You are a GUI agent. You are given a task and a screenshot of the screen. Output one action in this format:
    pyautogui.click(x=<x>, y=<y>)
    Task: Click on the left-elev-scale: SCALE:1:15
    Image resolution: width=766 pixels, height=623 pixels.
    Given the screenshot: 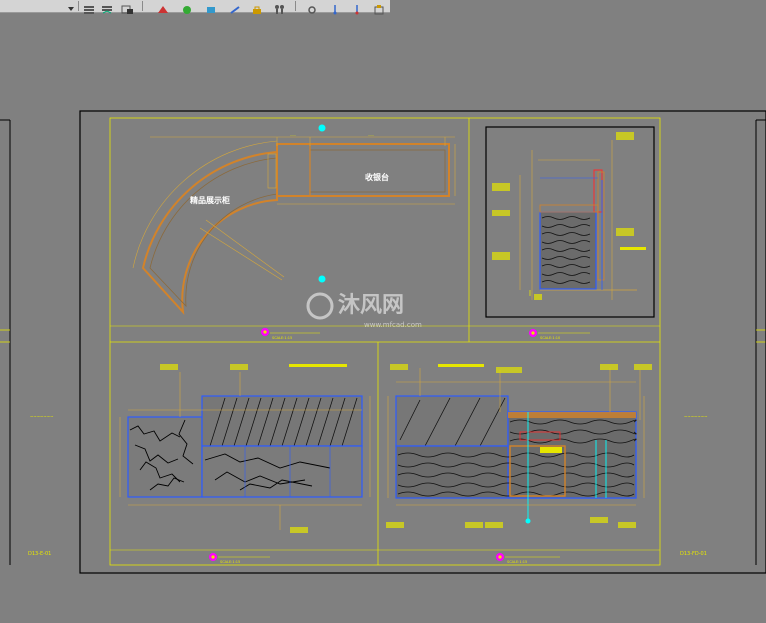 What is the action you would take?
    pyautogui.click(x=230, y=562)
    